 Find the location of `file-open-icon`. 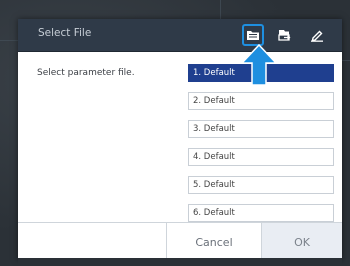

file-open-icon is located at coordinates (253, 35).